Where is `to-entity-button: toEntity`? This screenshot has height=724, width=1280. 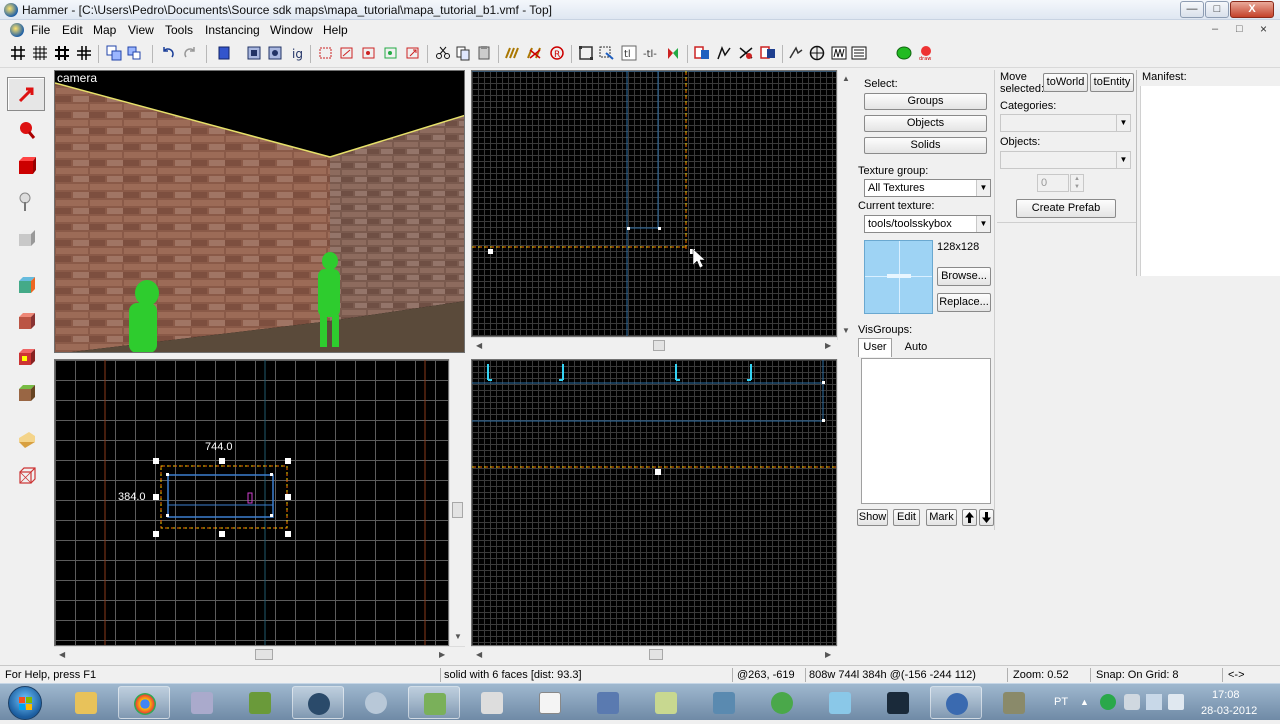 to-entity-button: toEntity is located at coordinates (1112, 82).